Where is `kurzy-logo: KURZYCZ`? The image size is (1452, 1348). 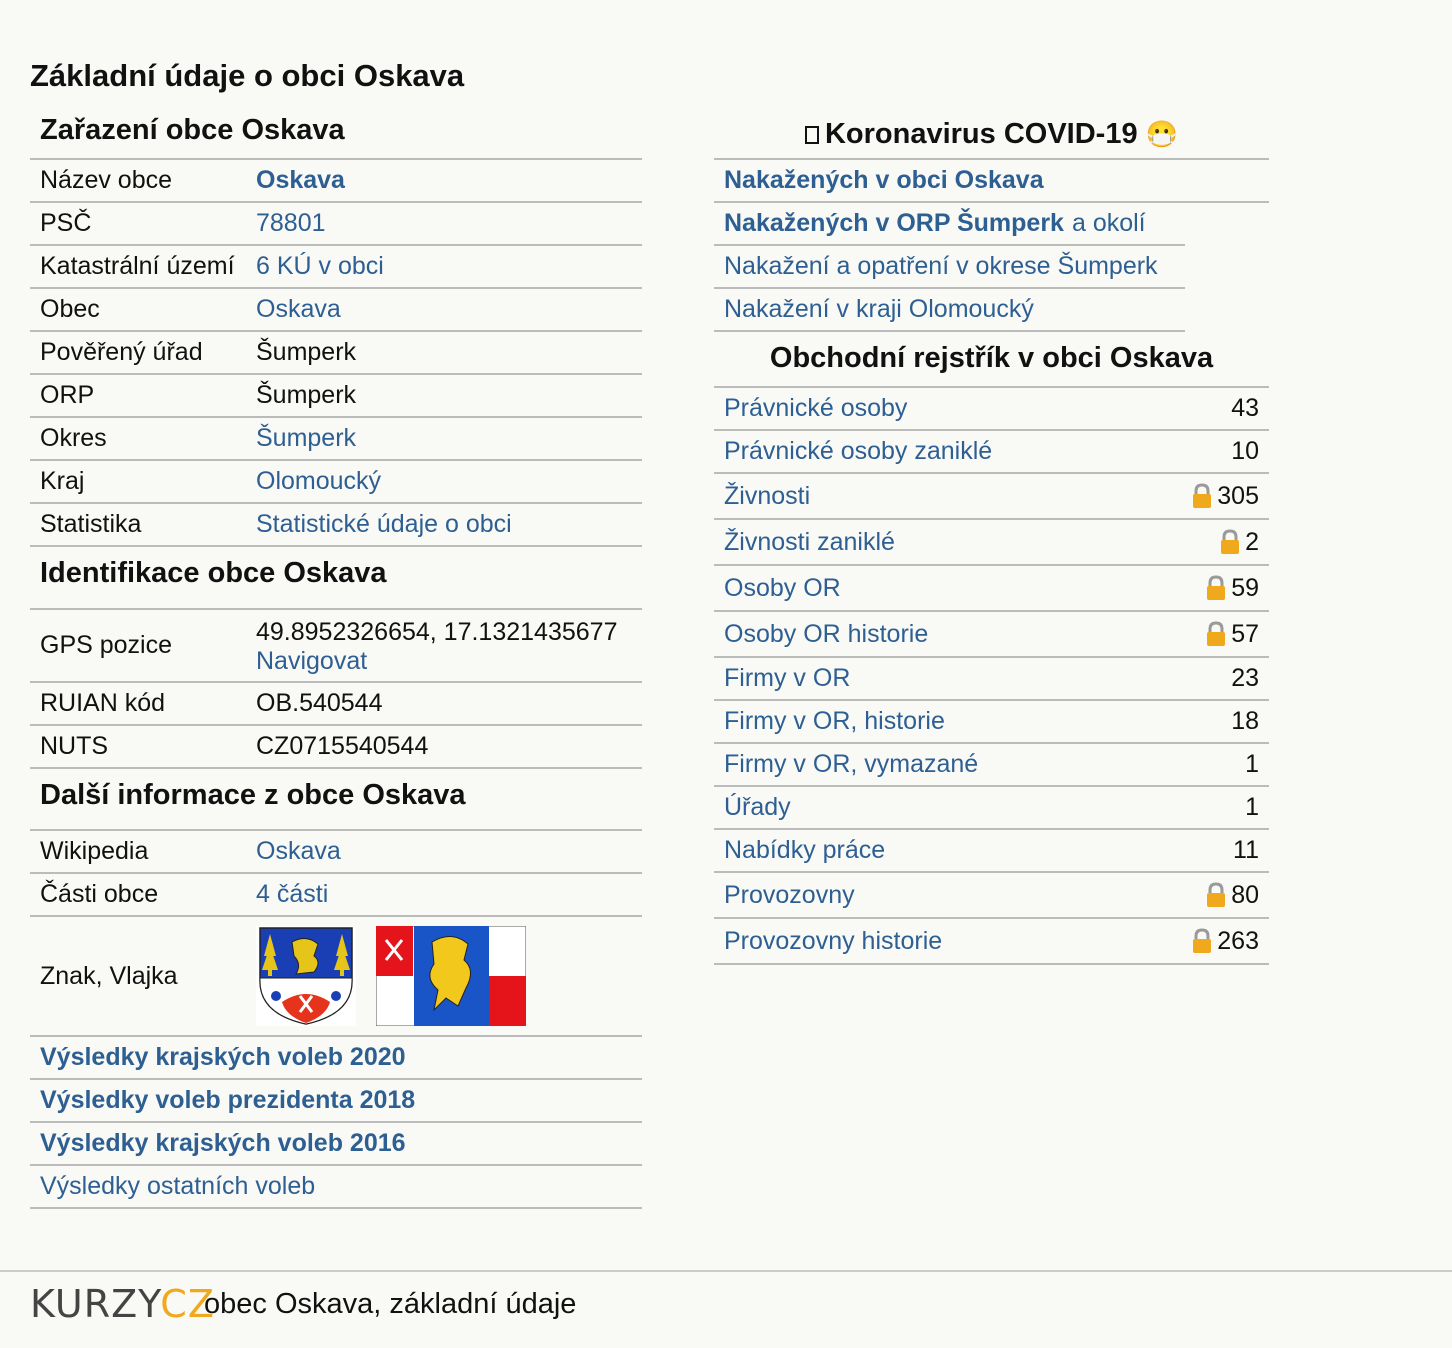
kurzy-logo: KURZYCZ is located at coordinates (122, 1304).